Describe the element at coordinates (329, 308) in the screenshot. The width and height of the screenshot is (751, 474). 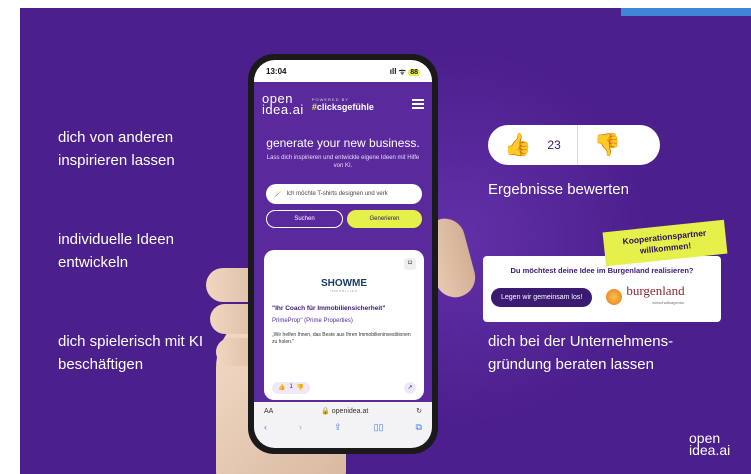
I see `card-title: "Ihr Coach für Immobiliensicherheit"` at that location.